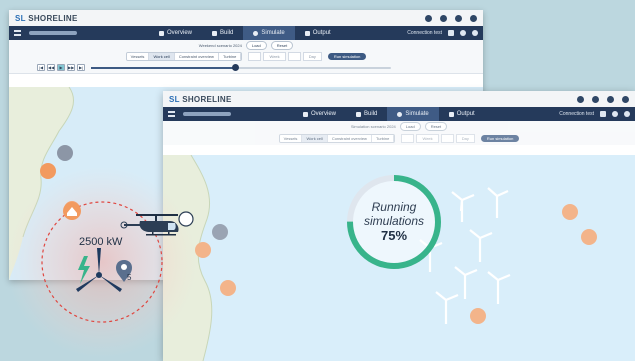  Describe the element at coordinates (163, 67) in the screenshot. I see `timeline-fill` at that location.